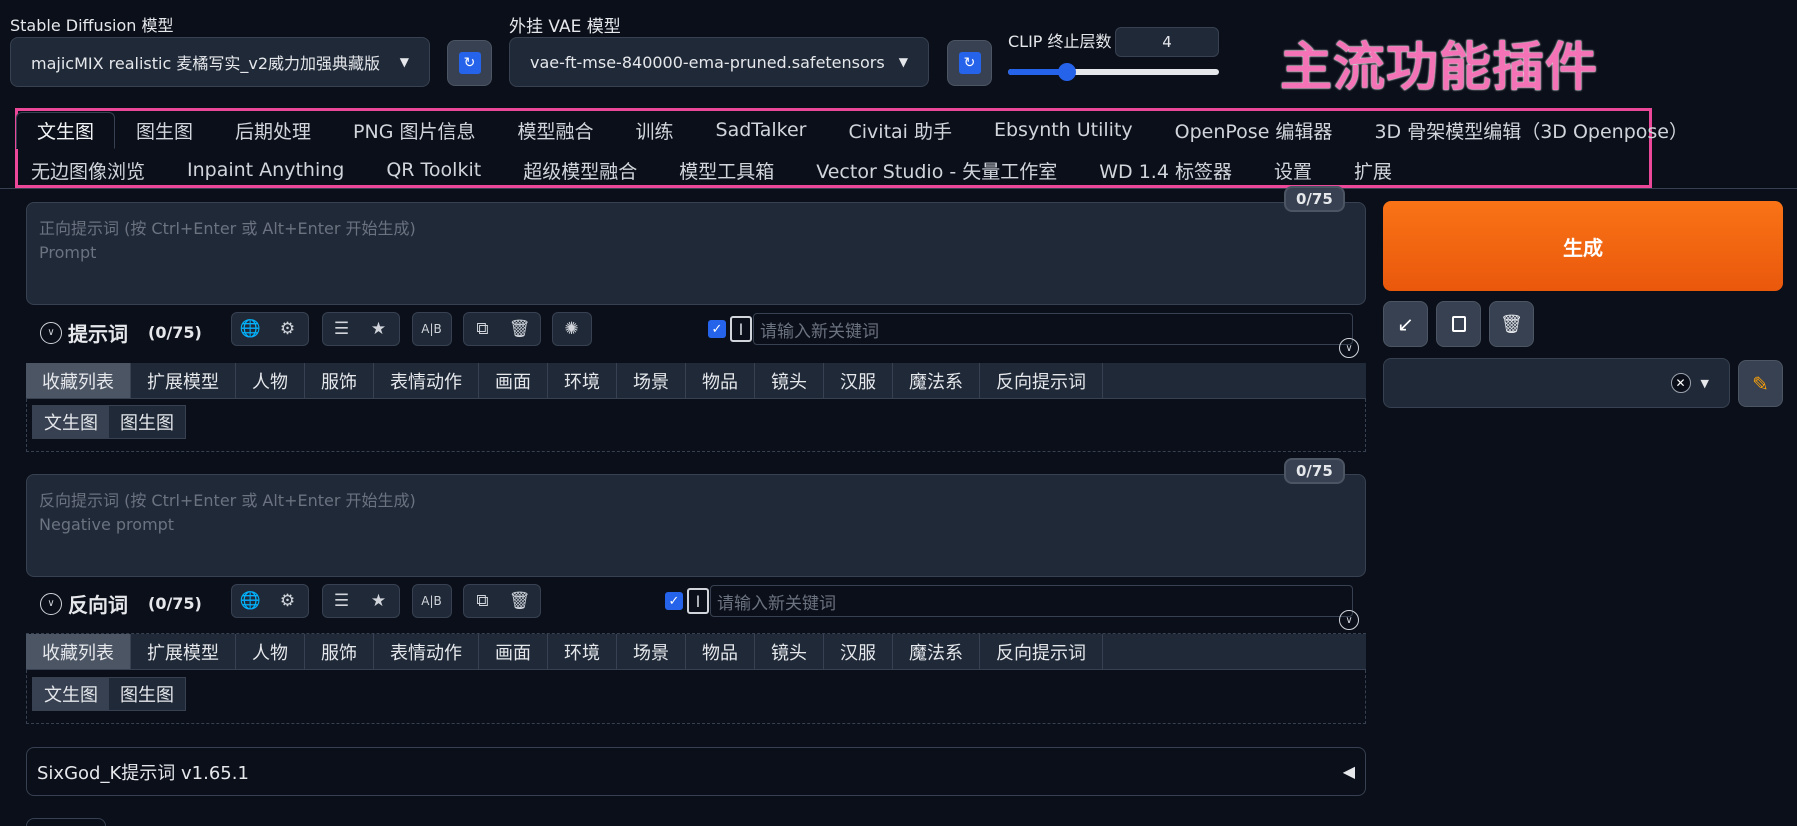 The width and height of the screenshot is (1797, 826). I want to click on sd-model-refresh-button: ↻, so click(469, 63).